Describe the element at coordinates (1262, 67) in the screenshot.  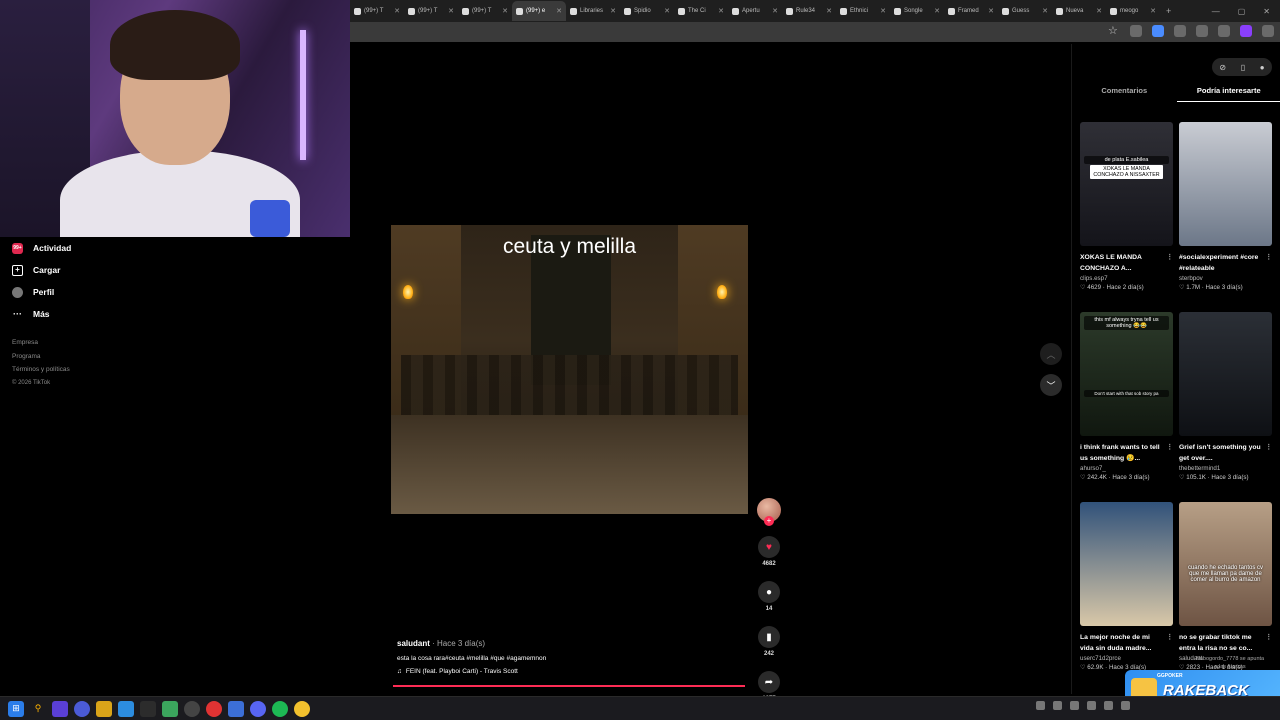
I see `user-avatar-icon: ●` at that location.